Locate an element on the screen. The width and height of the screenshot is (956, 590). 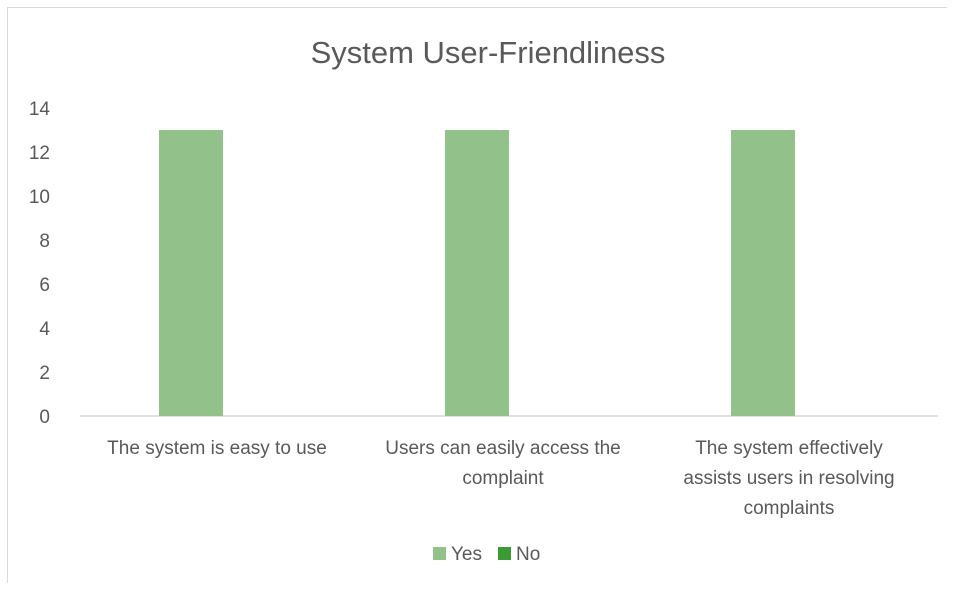
legend: Yes No is located at coordinates (486, 554).